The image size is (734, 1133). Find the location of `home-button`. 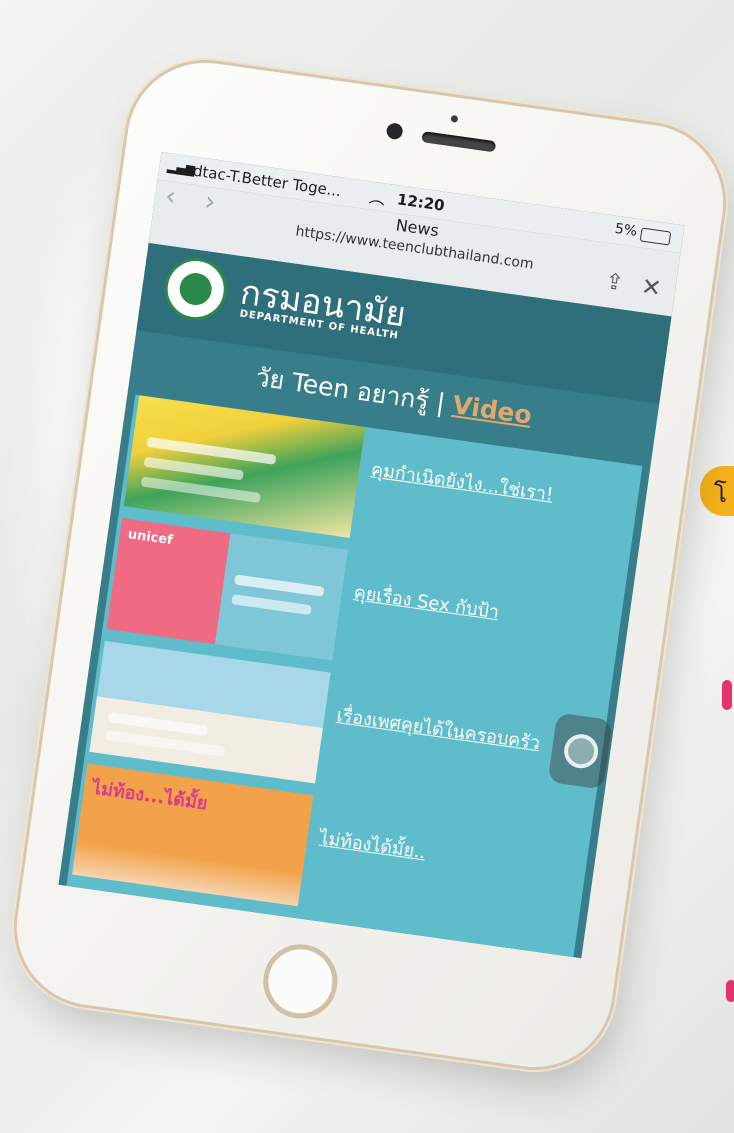

home-button is located at coordinates (300, 981).